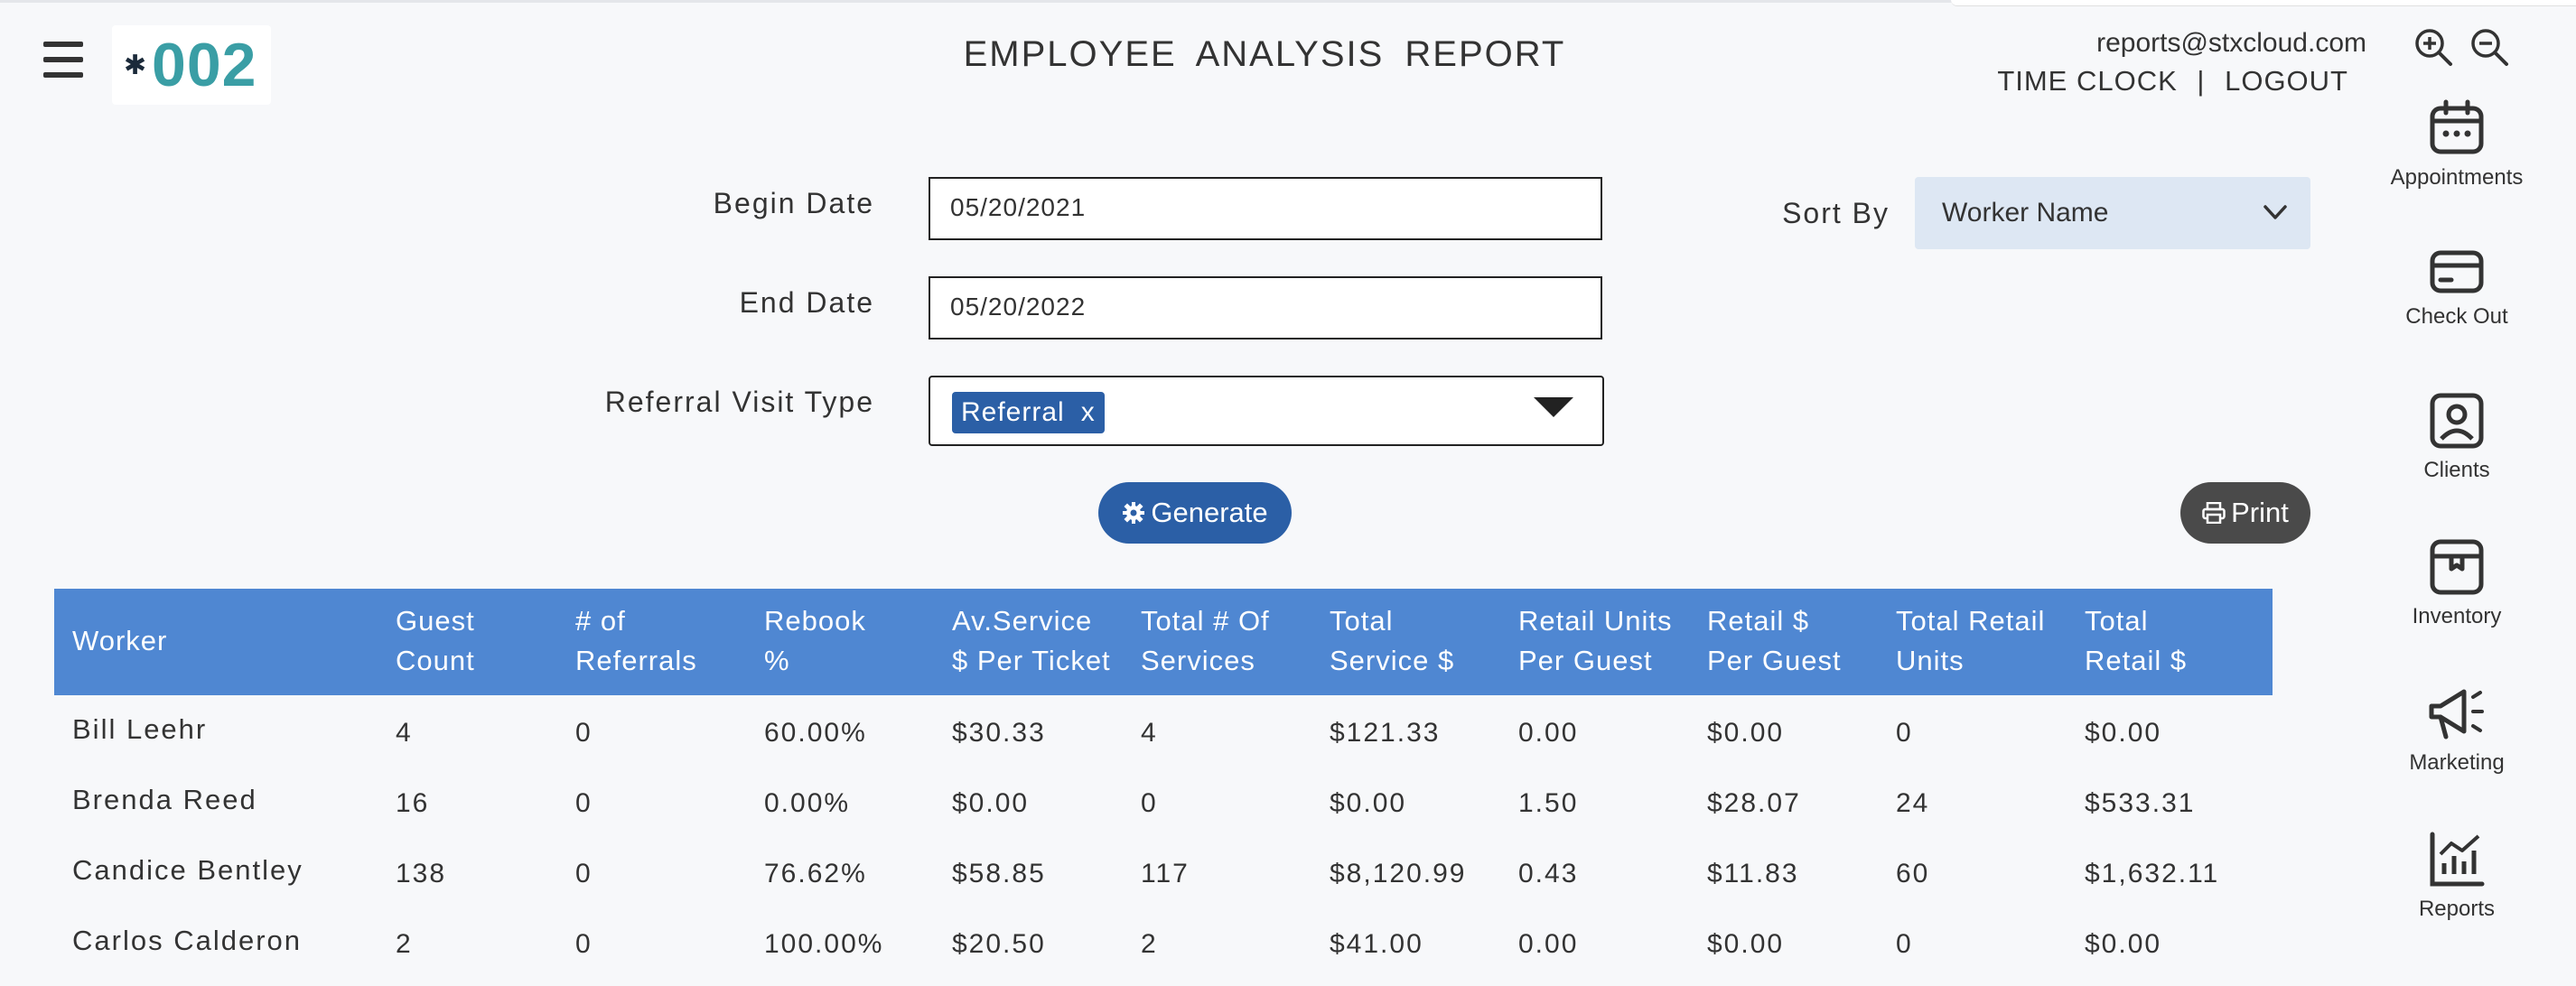 This screenshot has width=2576, height=986. What do you see at coordinates (2457, 909) in the screenshot?
I see `sidebar-item-label: Reports` at bounding box center [2457, 909].